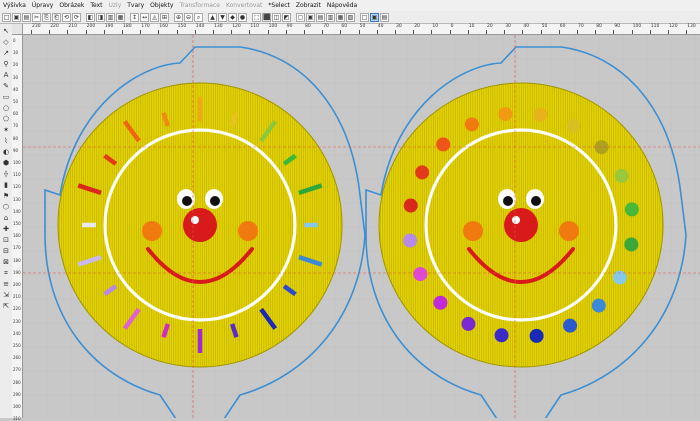 The height and width of the screenshot is (421, 700). I want to click on menu-item-0: Výšivka, so click(14, 5).